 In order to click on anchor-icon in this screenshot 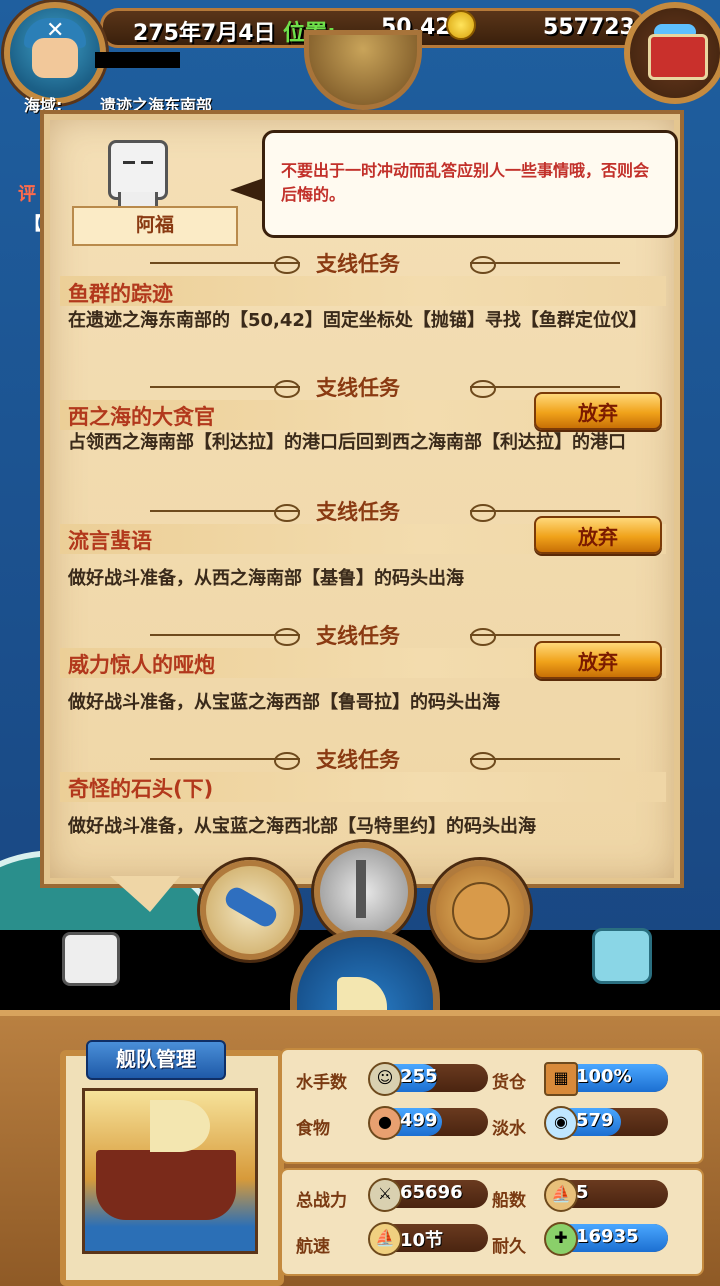, I will do `click(361, 889)`.